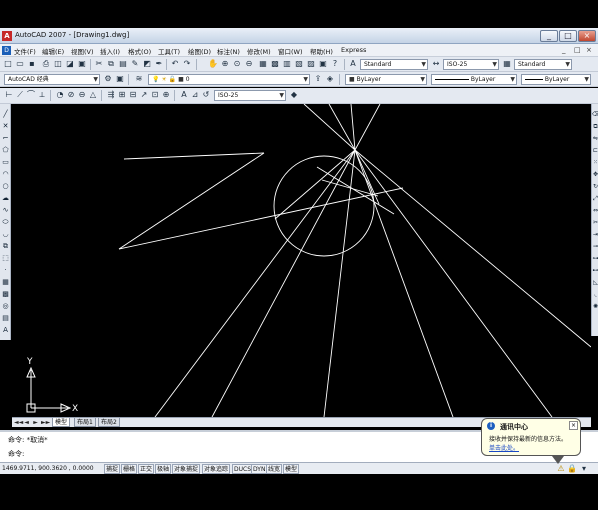  What do you see at coordinates (323, 64) in the screenshot?
I see `calculator-icon: ▣` at bounding box center [323, 64].